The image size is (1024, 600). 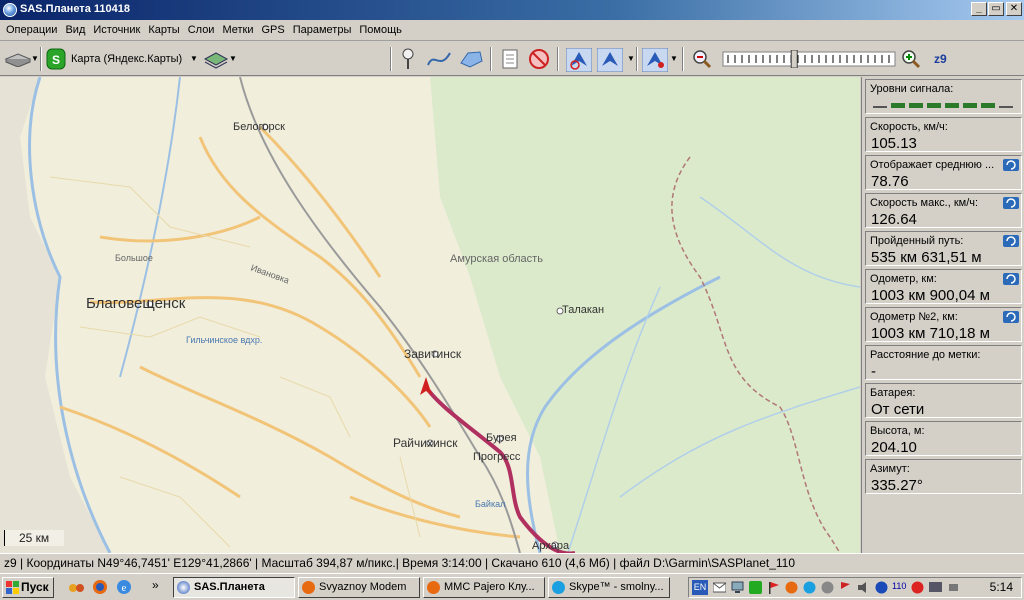 What do you see at coordinates (943, 400) in the screenshot?
I see `sensor-panel-battery: Батарея: От сети` at bounding box center [943, 400].